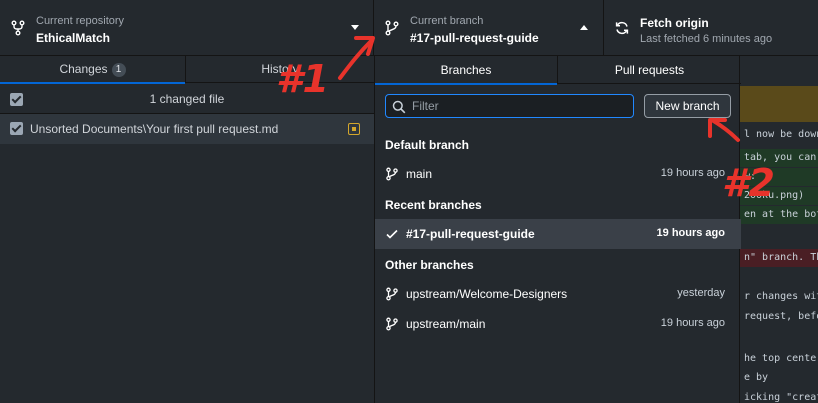  I want to click on tab-history: History, so click(280, 69).